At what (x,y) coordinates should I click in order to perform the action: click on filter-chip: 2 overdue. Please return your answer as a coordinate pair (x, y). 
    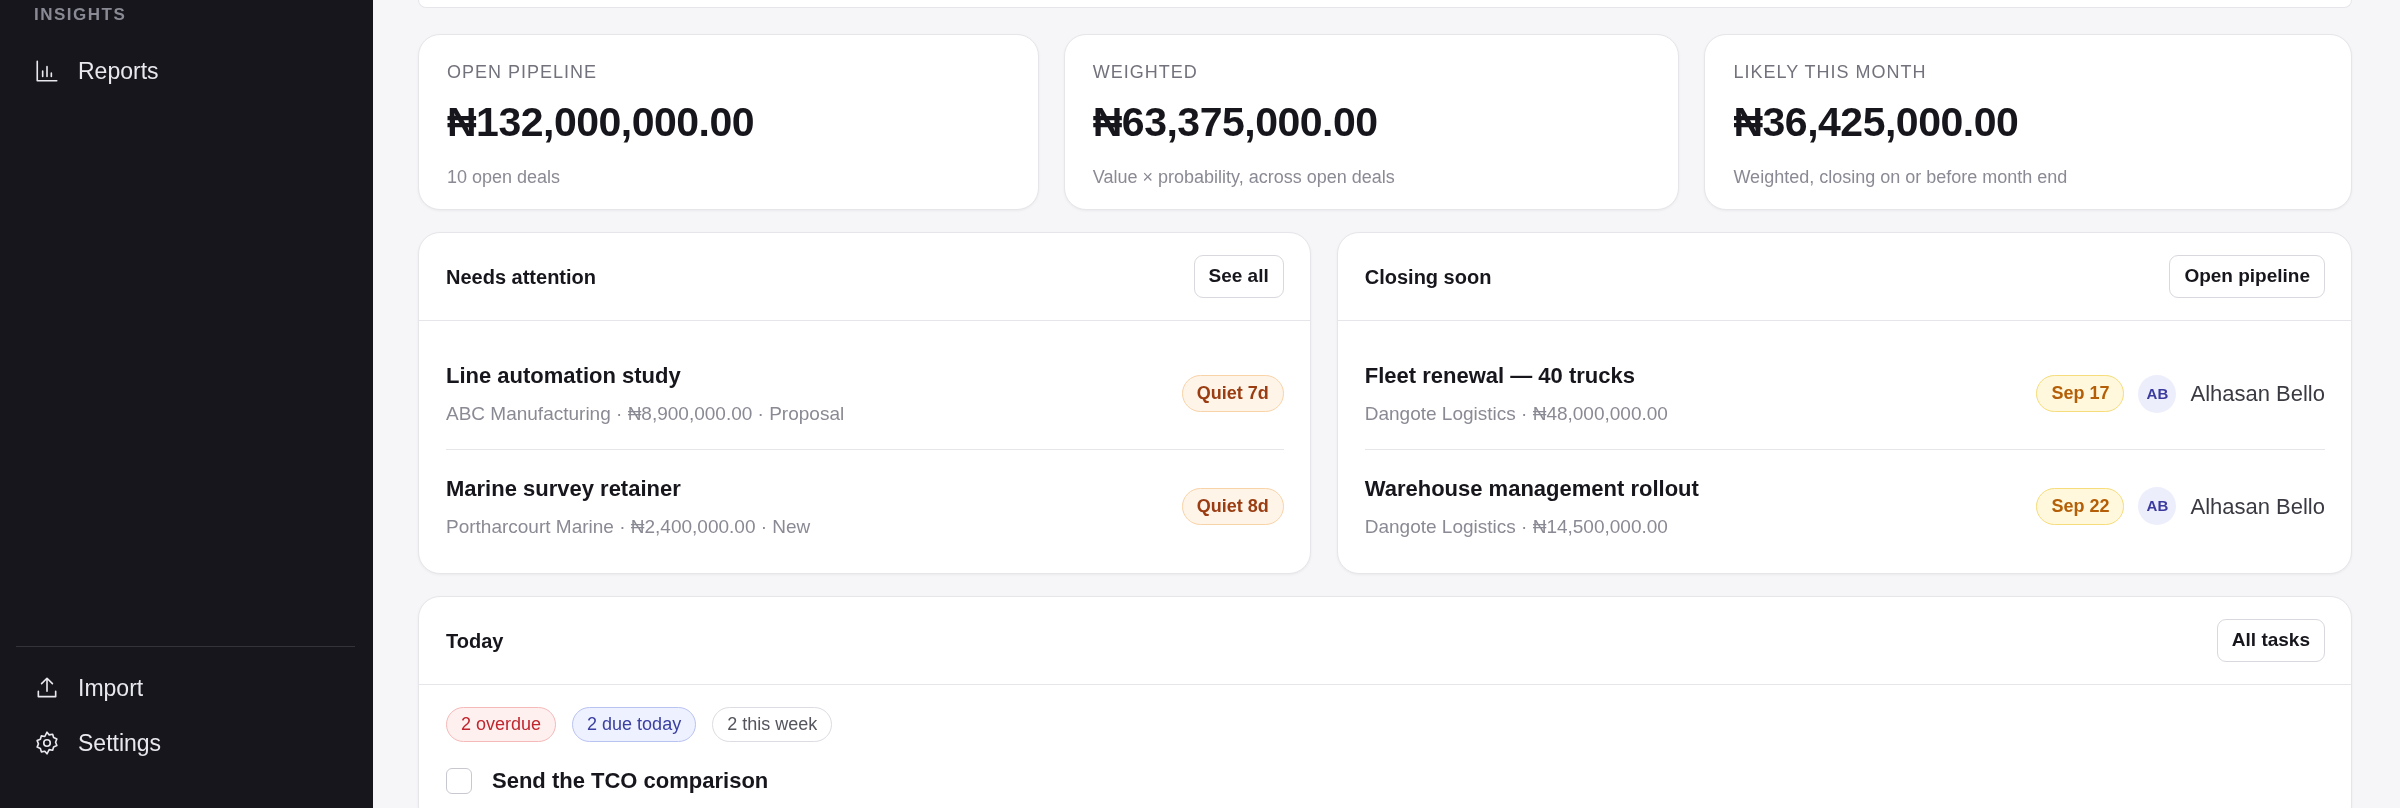
    Looking at the image, I should click on (501, 724).